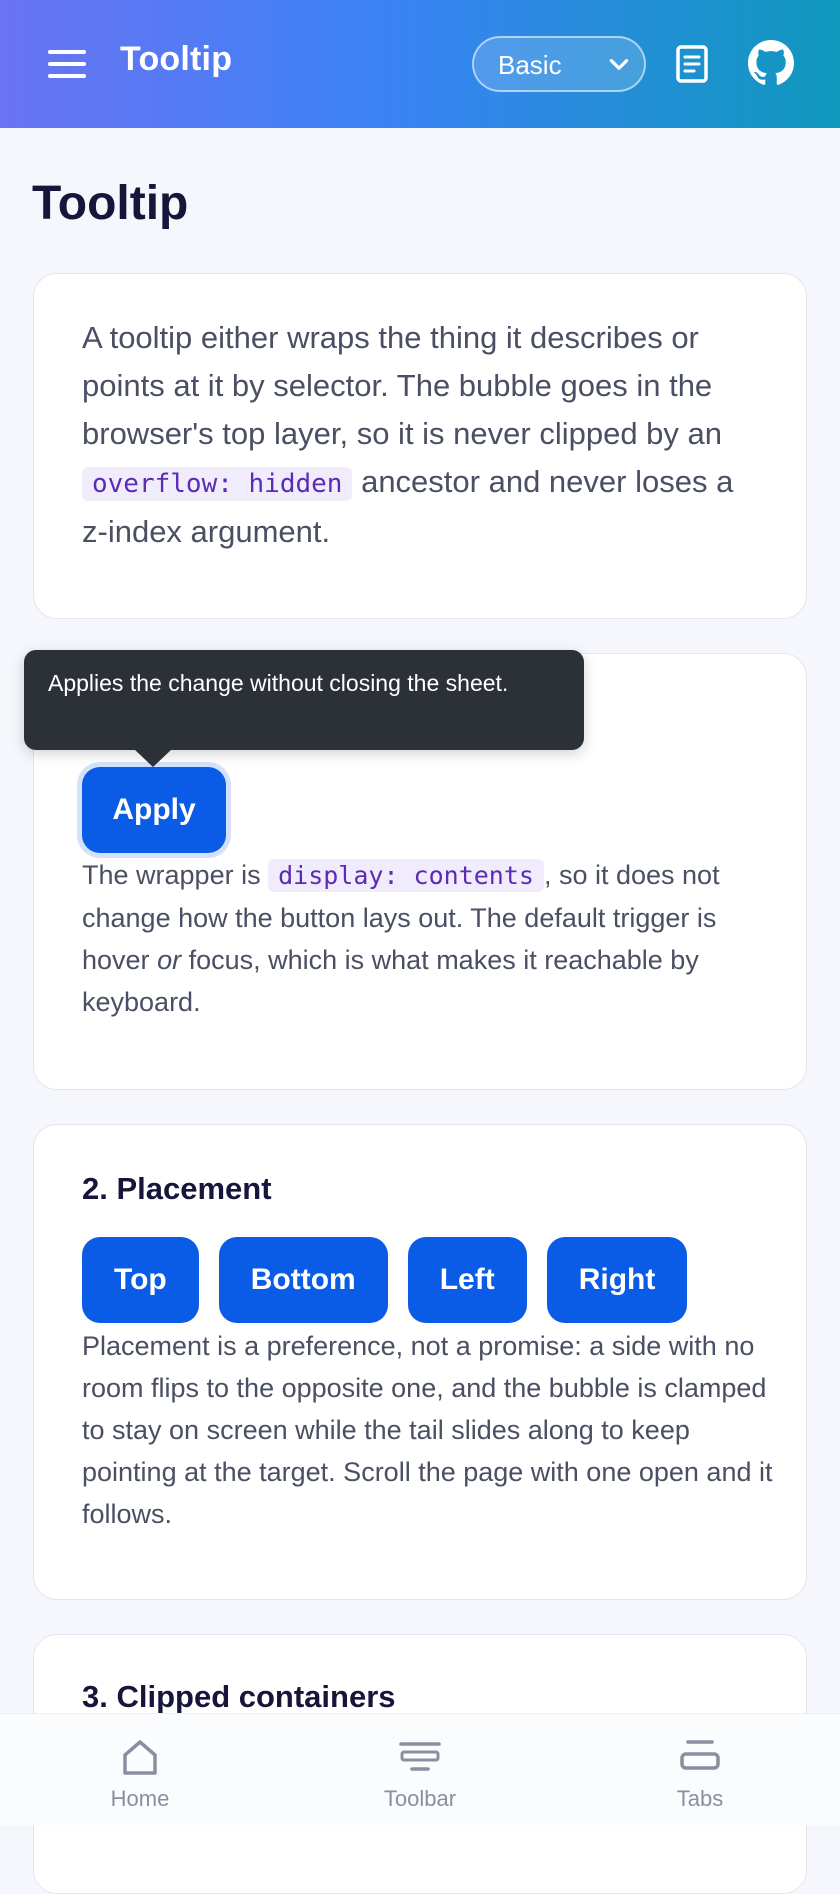 The height and width of the screenshot is (1894, 840). I want to click on document-icon, so click(692, 65).